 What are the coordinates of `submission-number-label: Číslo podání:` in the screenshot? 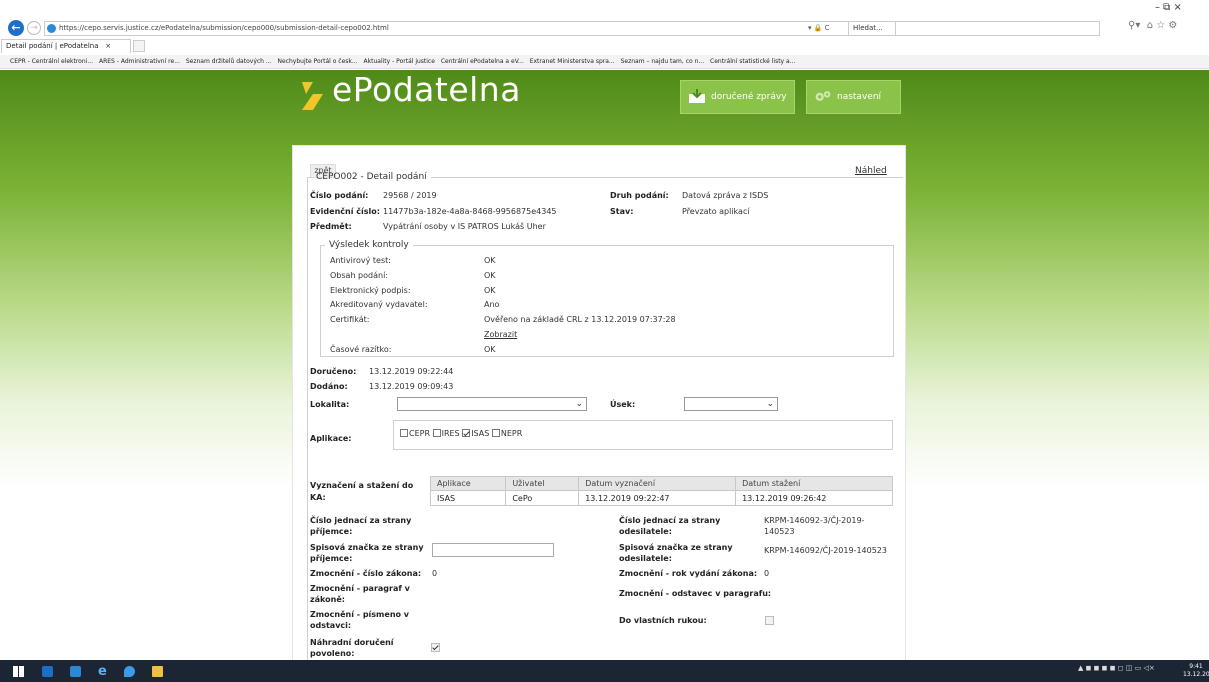 It's located at (339, 195).